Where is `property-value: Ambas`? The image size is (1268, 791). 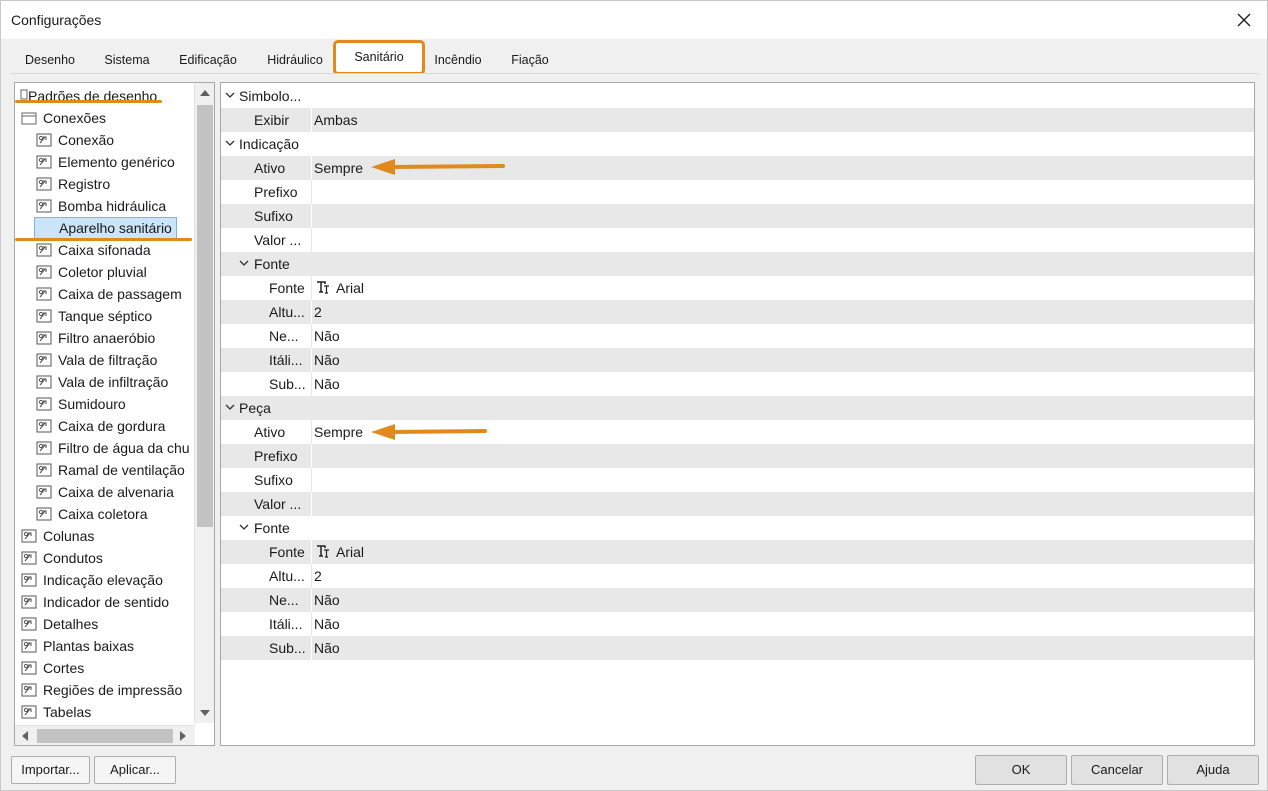
property-value: Ambas is located at coordinates (336, 120).